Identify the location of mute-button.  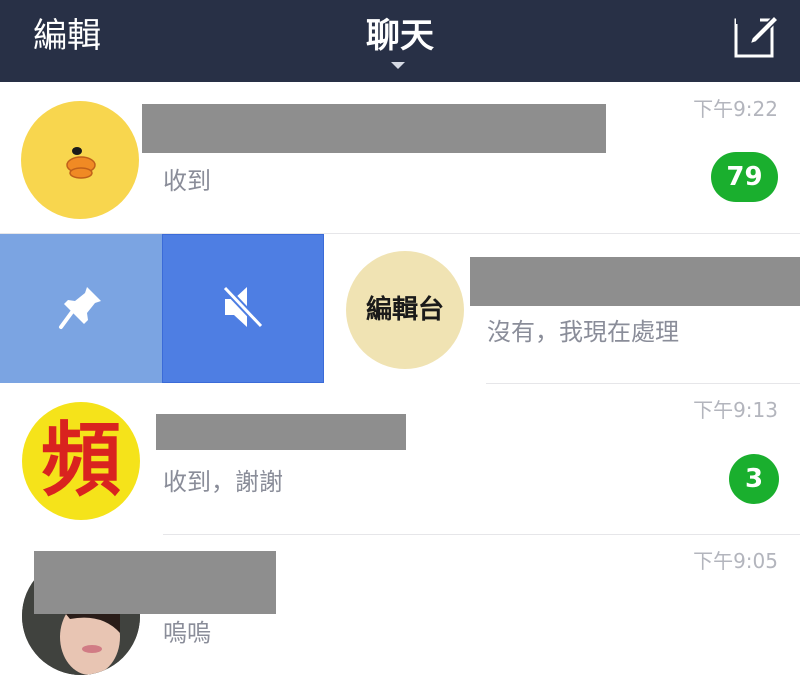
(243, 308).